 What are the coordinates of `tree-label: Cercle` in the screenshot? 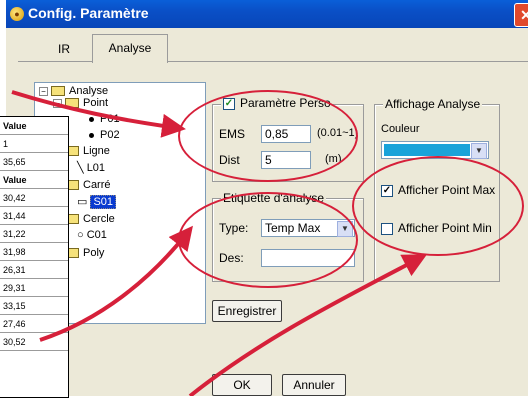 It's located at (99, 219).